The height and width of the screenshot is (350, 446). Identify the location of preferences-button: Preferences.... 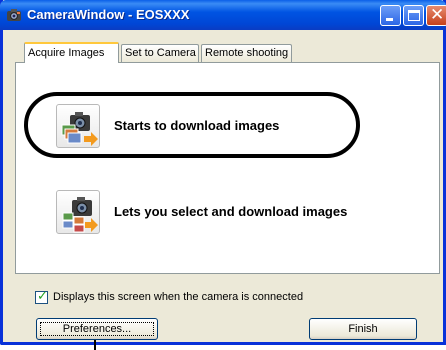
(97, 329).